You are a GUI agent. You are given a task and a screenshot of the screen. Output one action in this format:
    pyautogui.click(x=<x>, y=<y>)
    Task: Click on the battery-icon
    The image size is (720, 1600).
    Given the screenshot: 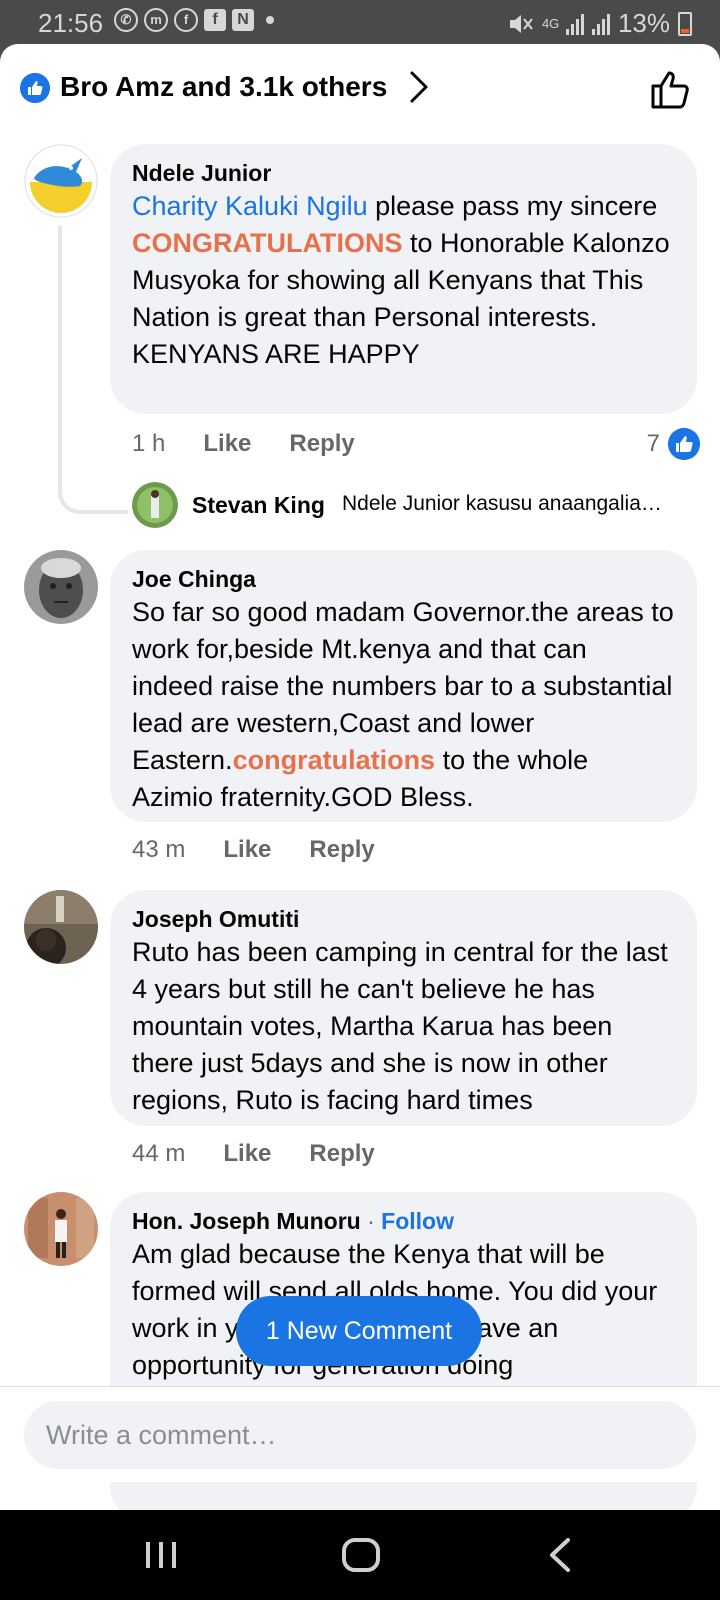 What is the action you would take?
    pyautogui.click(x=685, y=23)
    